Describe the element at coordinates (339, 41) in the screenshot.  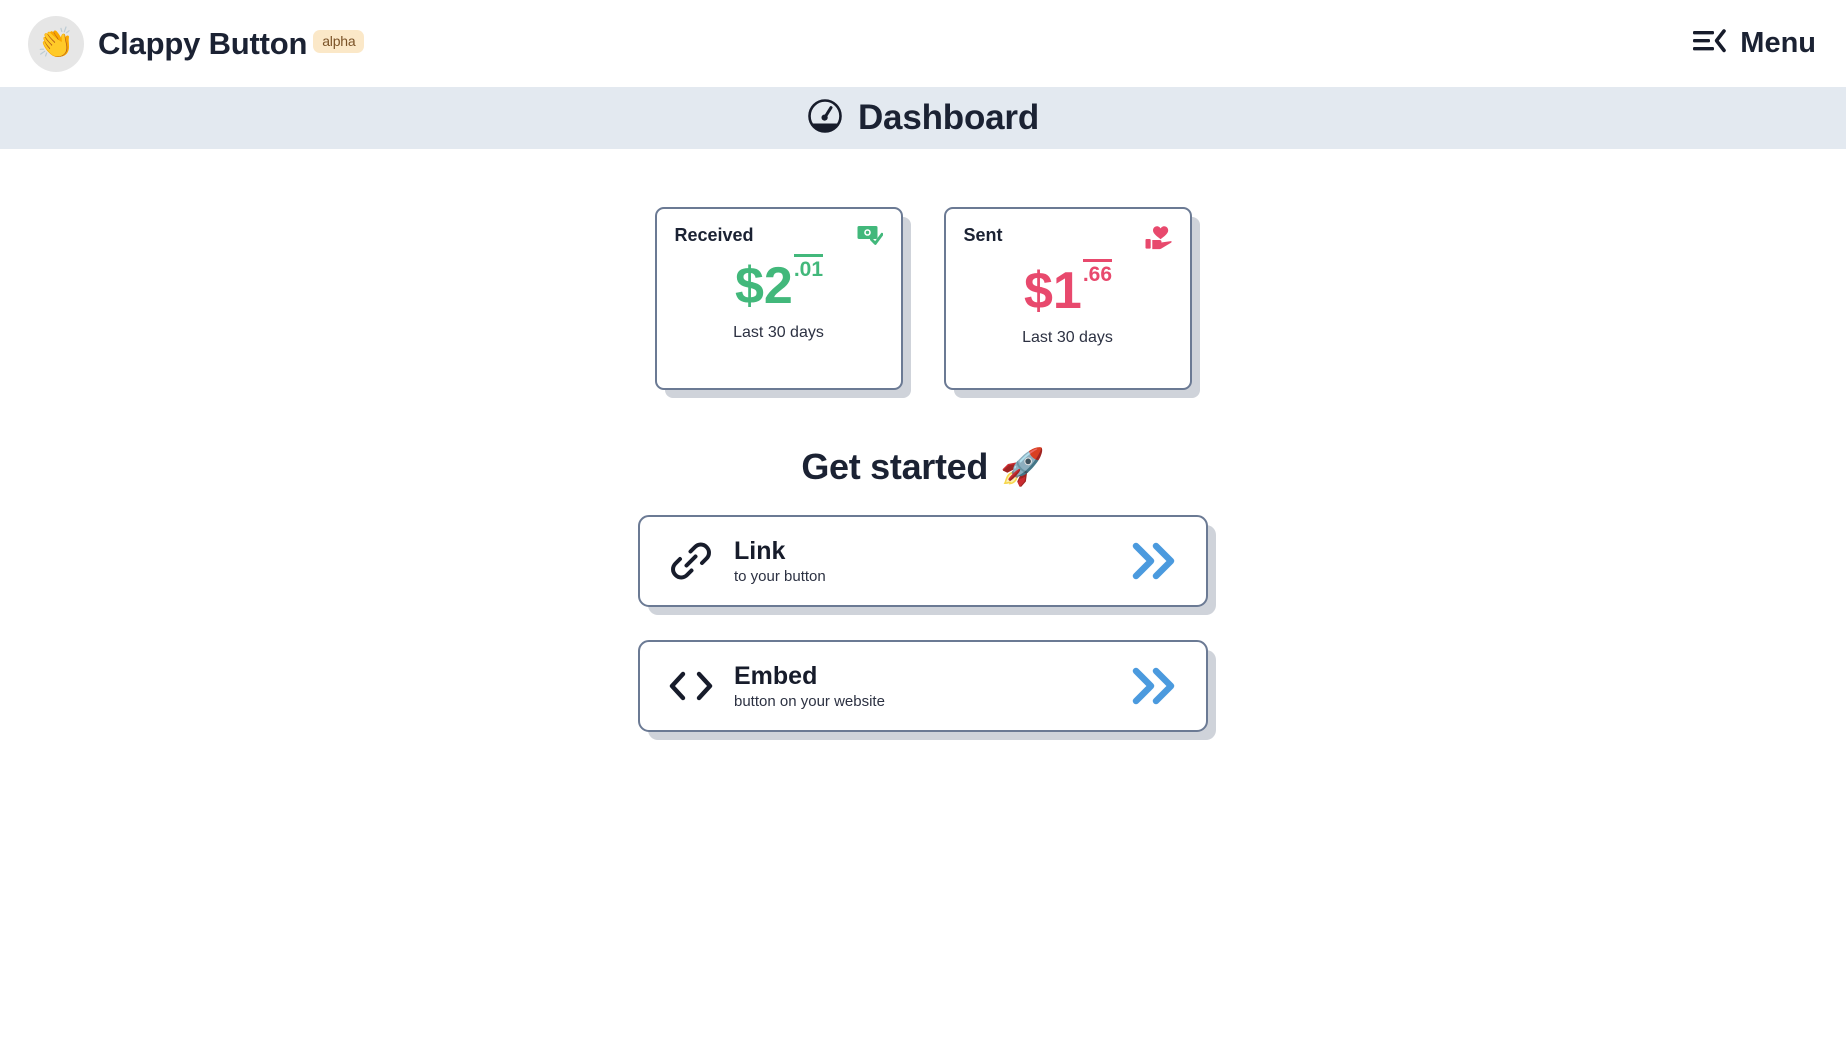
I see `alpha-badge: alpha` at that location.